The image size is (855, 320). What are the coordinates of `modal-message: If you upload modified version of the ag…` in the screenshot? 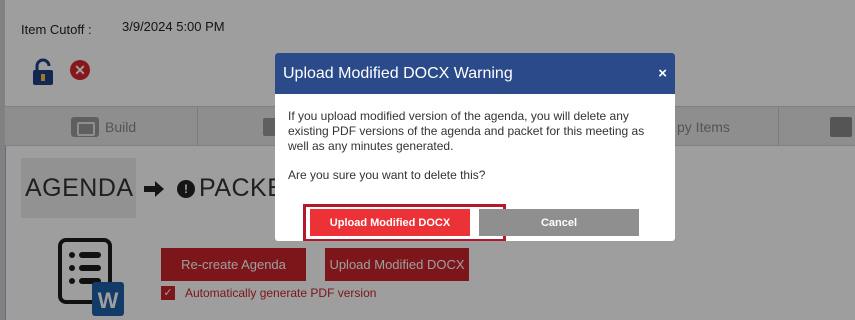 It's located at (466, 131).